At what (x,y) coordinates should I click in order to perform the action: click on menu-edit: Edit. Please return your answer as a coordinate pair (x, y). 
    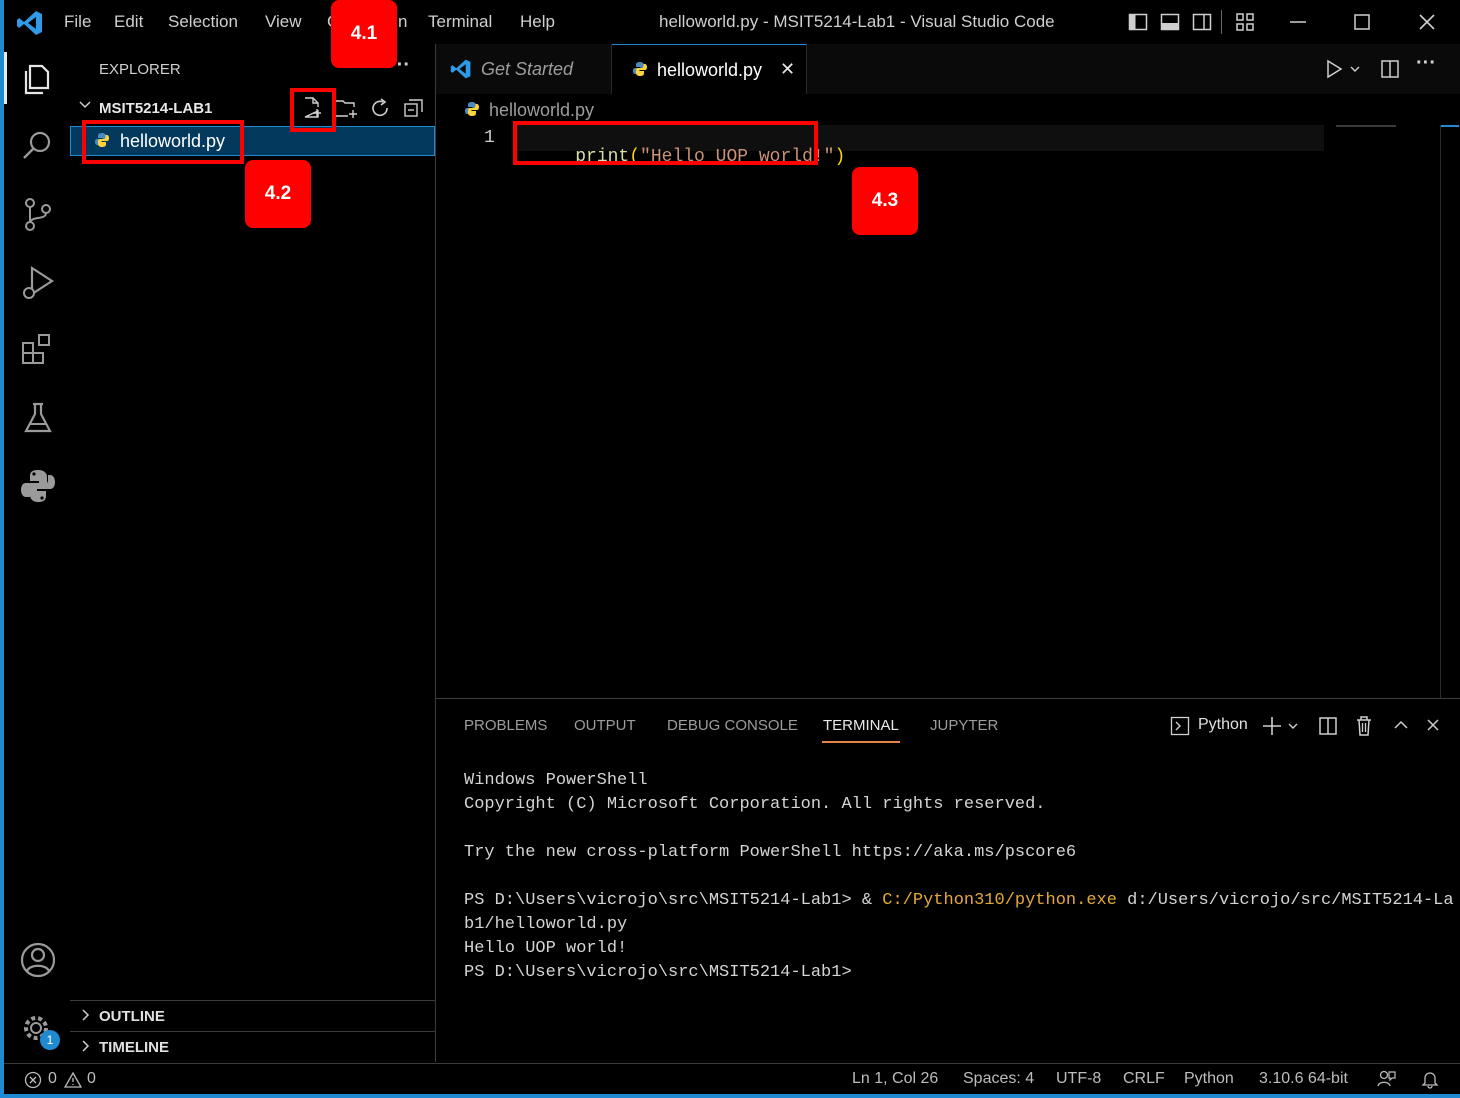
    Looking at the image, I should click on (128, 22).